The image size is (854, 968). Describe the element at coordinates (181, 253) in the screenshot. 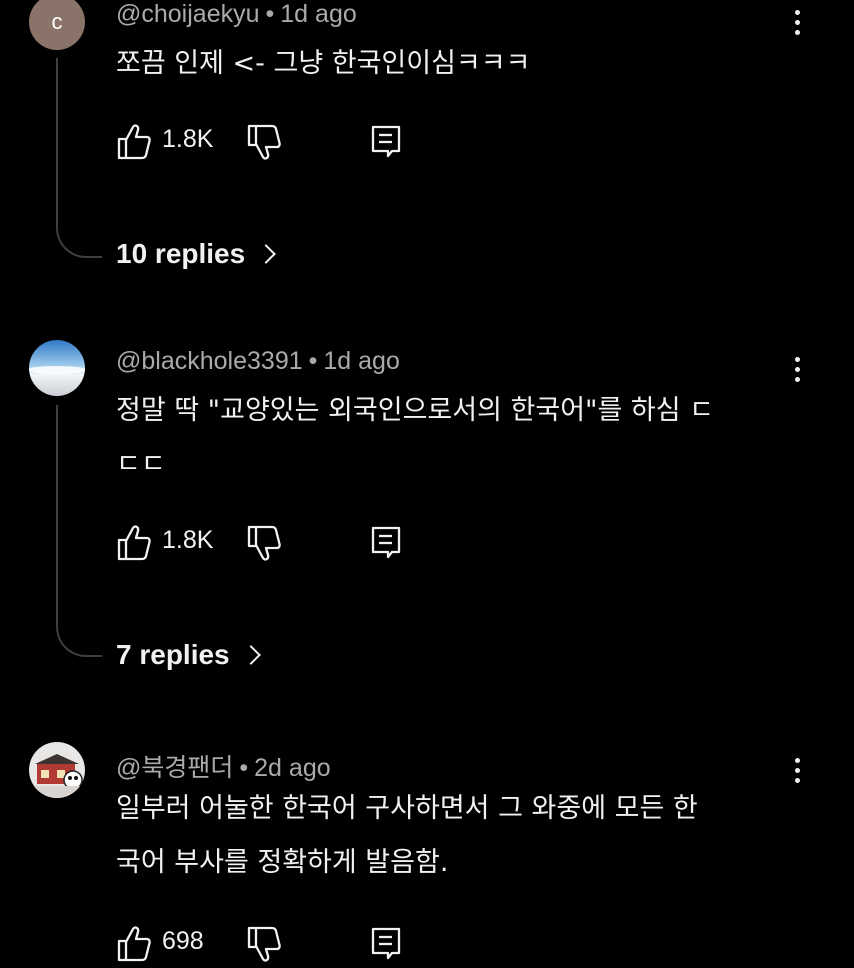

I see `replies-label: 10 replies` at that location.